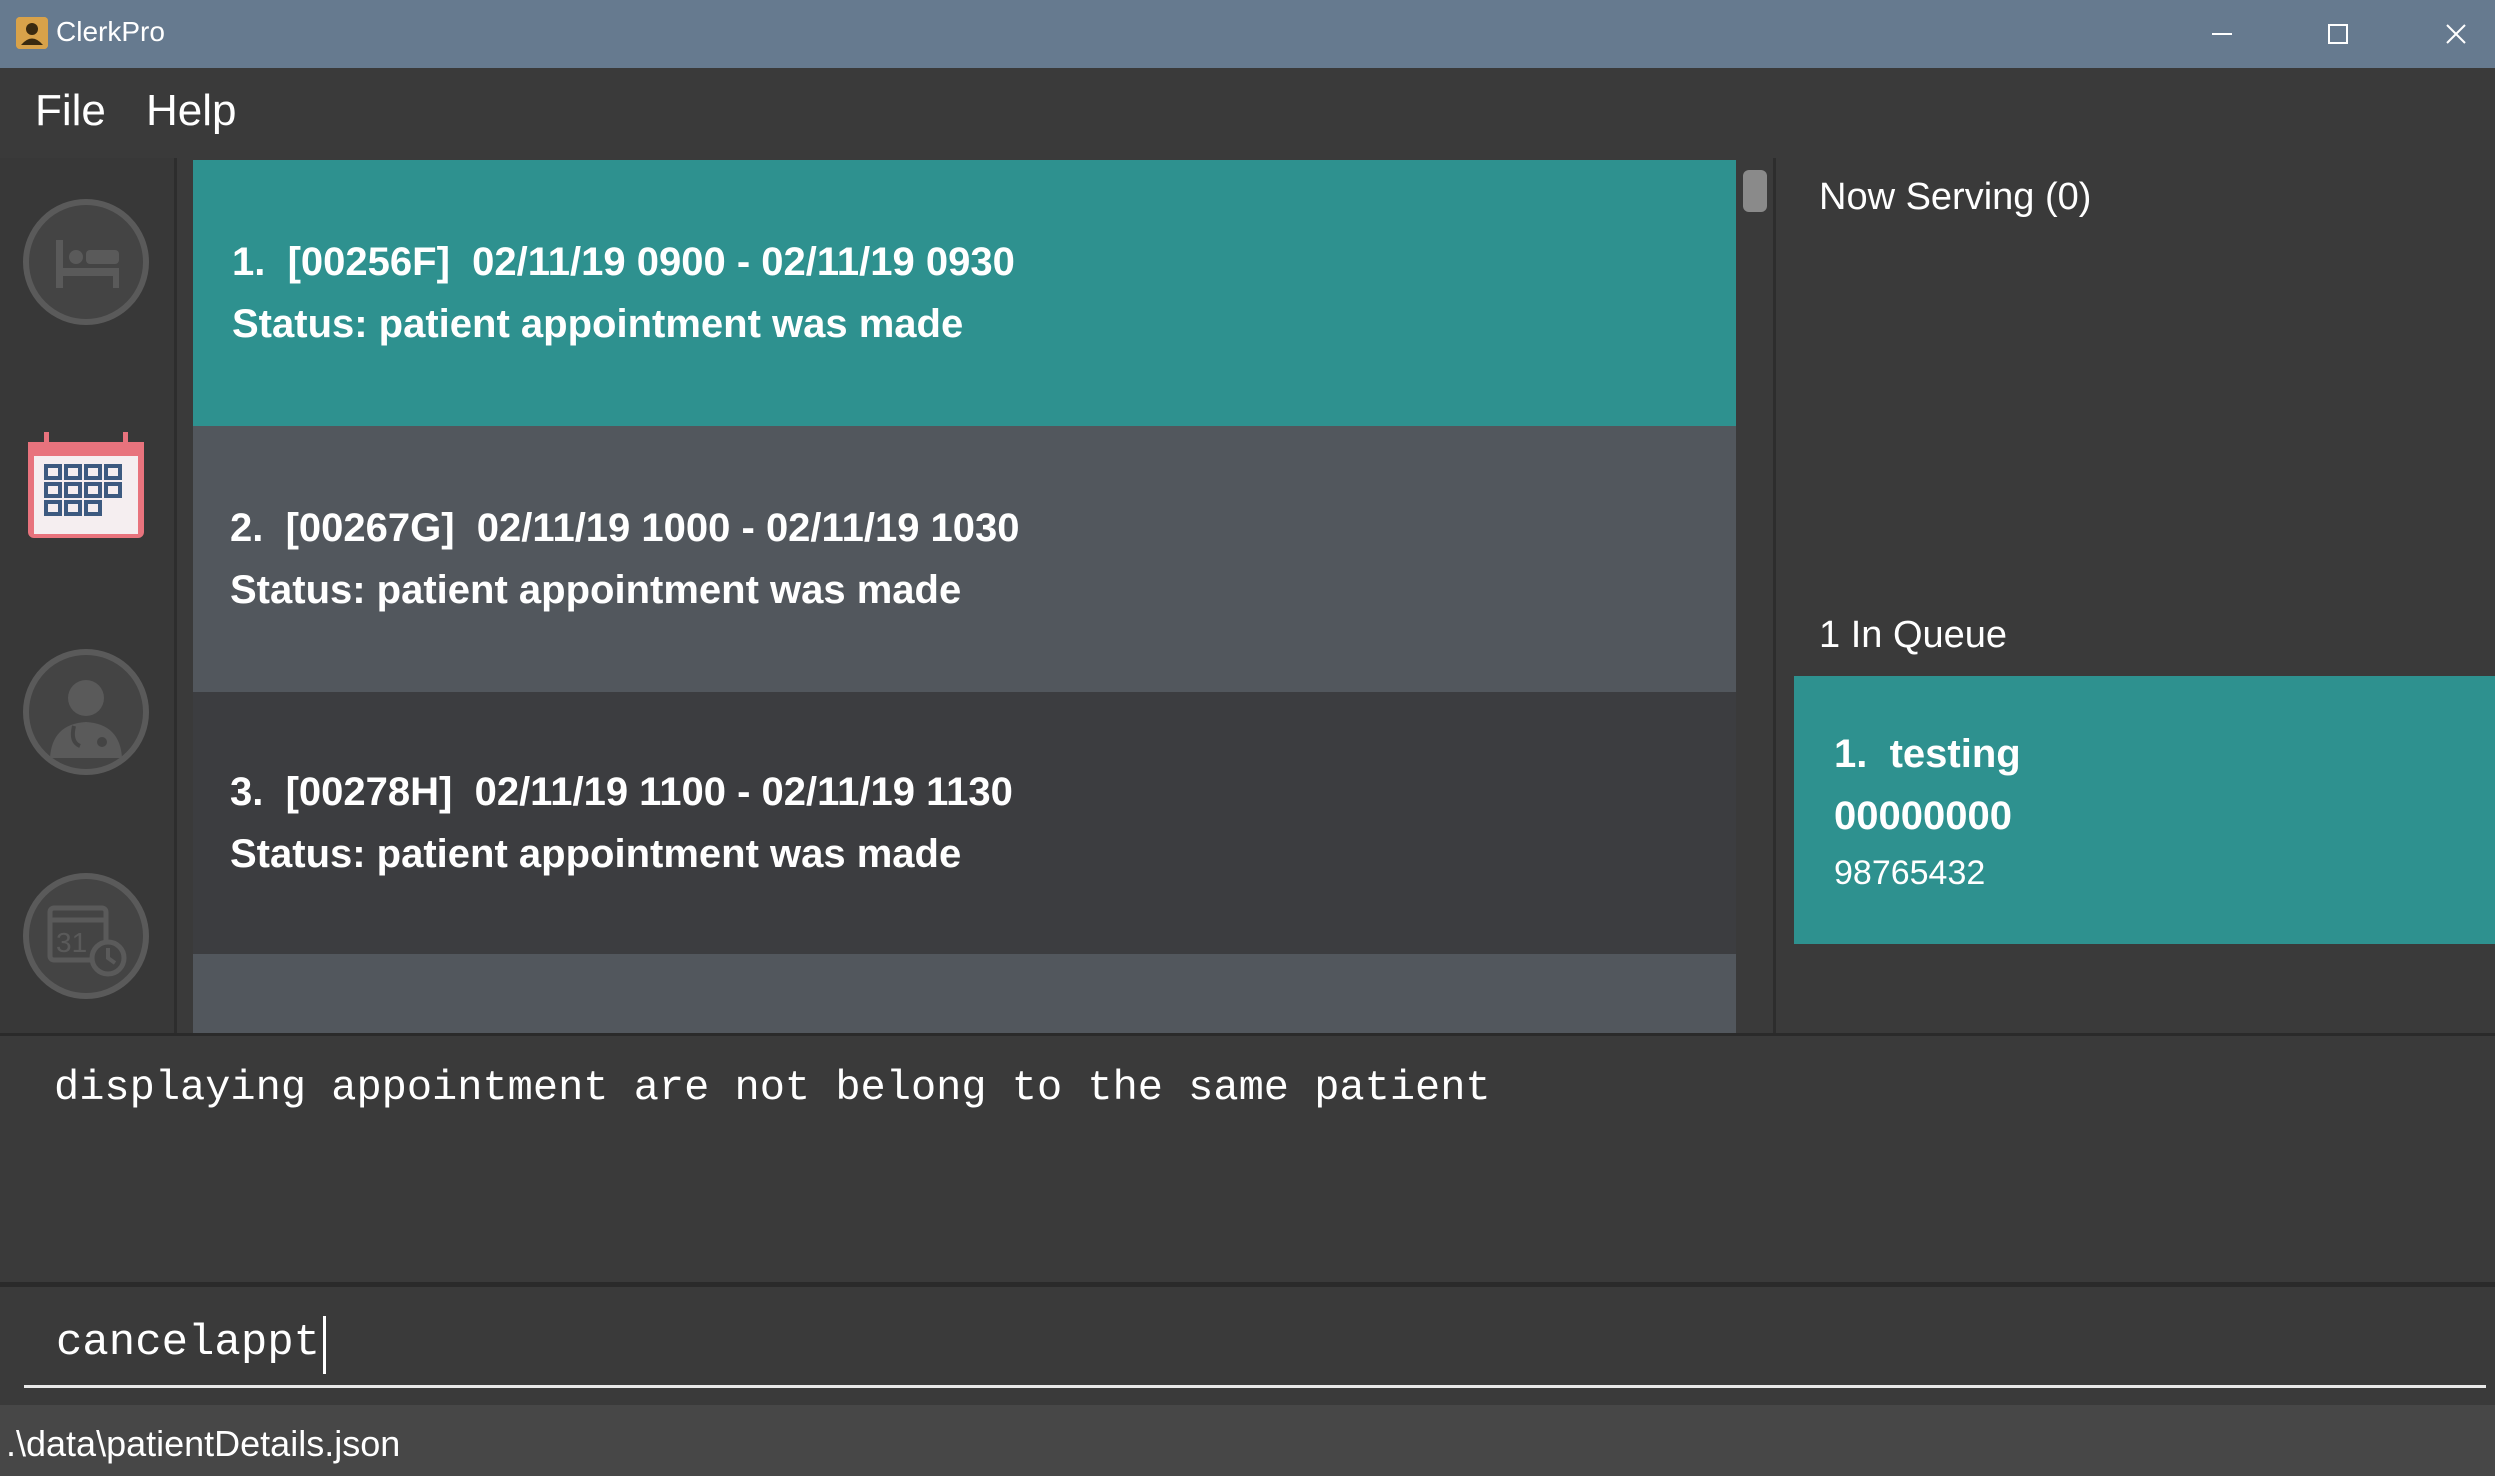 Image resolution: width=2495 pixels, height=1476 pixels. What do you see at coordinates (203, 1443) in the screenshot?
I see `status-file-path: .\data\patientDetails.json` at bounding box center [203, 1443].